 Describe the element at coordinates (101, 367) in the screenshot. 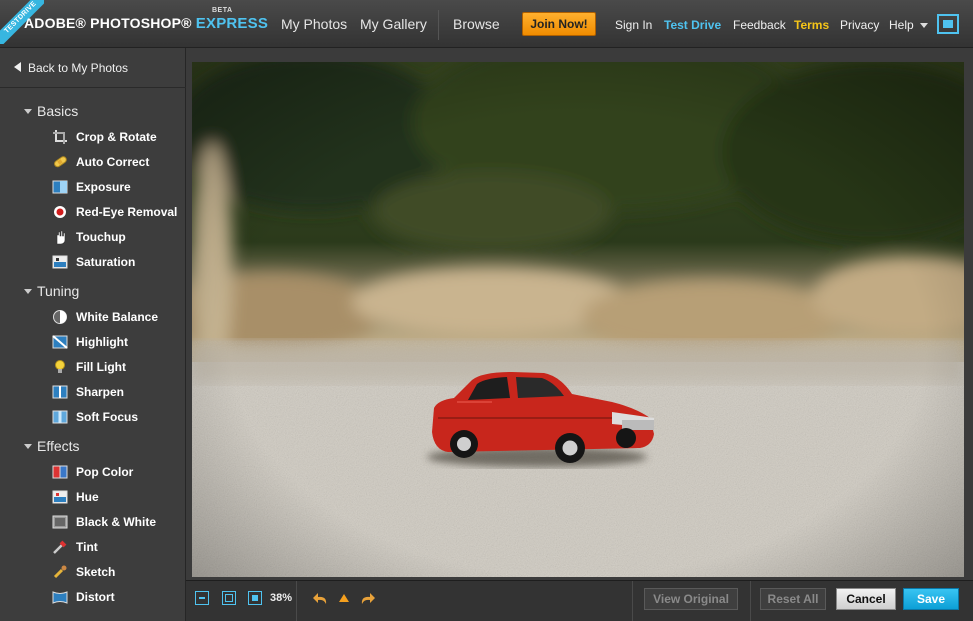

I see `tool-label: Fill Light` at that location.